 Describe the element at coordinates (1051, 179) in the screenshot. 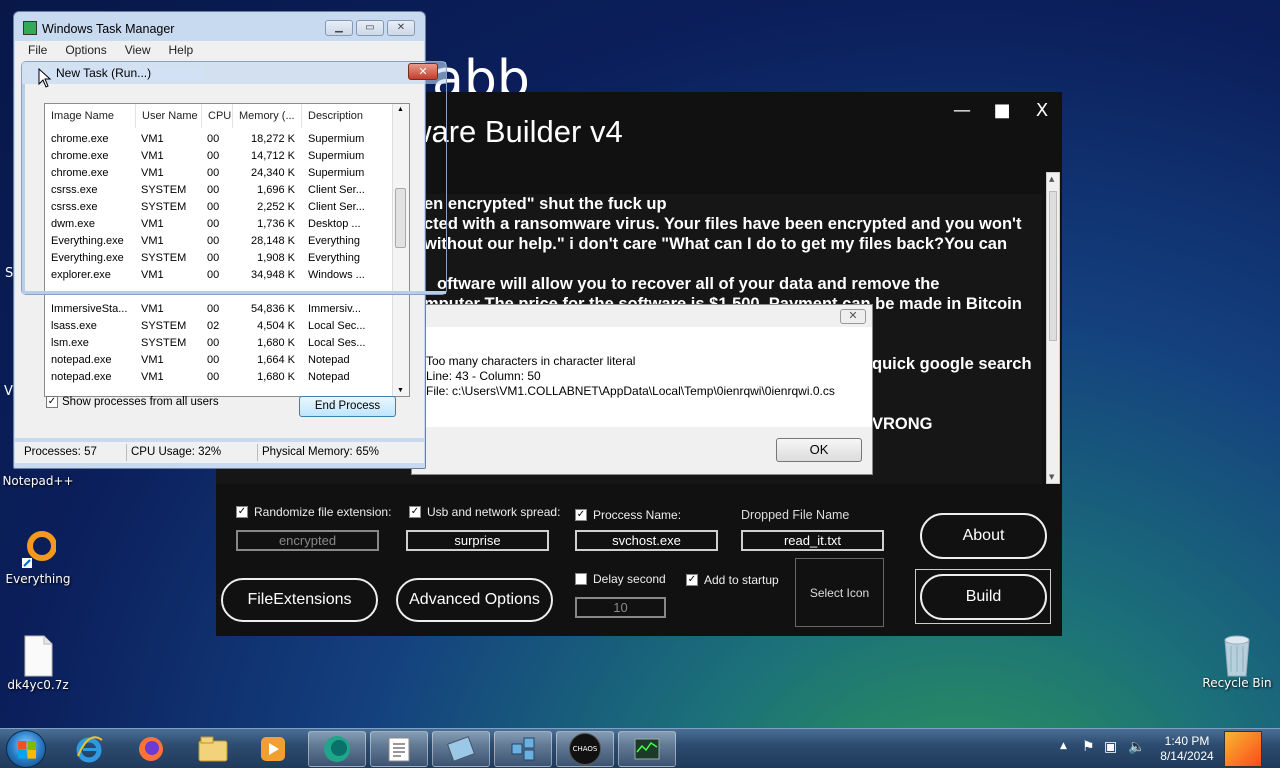

I see `scroll-up-icon: ▲` at that location.